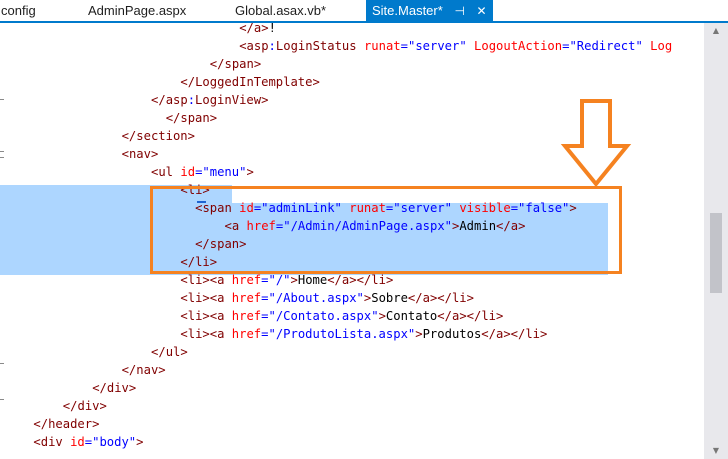 The height and width of the screenshot is (459, 728). Describe the element at coordinates (411, 316) in the screenshot. I see `code-token: Contato` at that location.